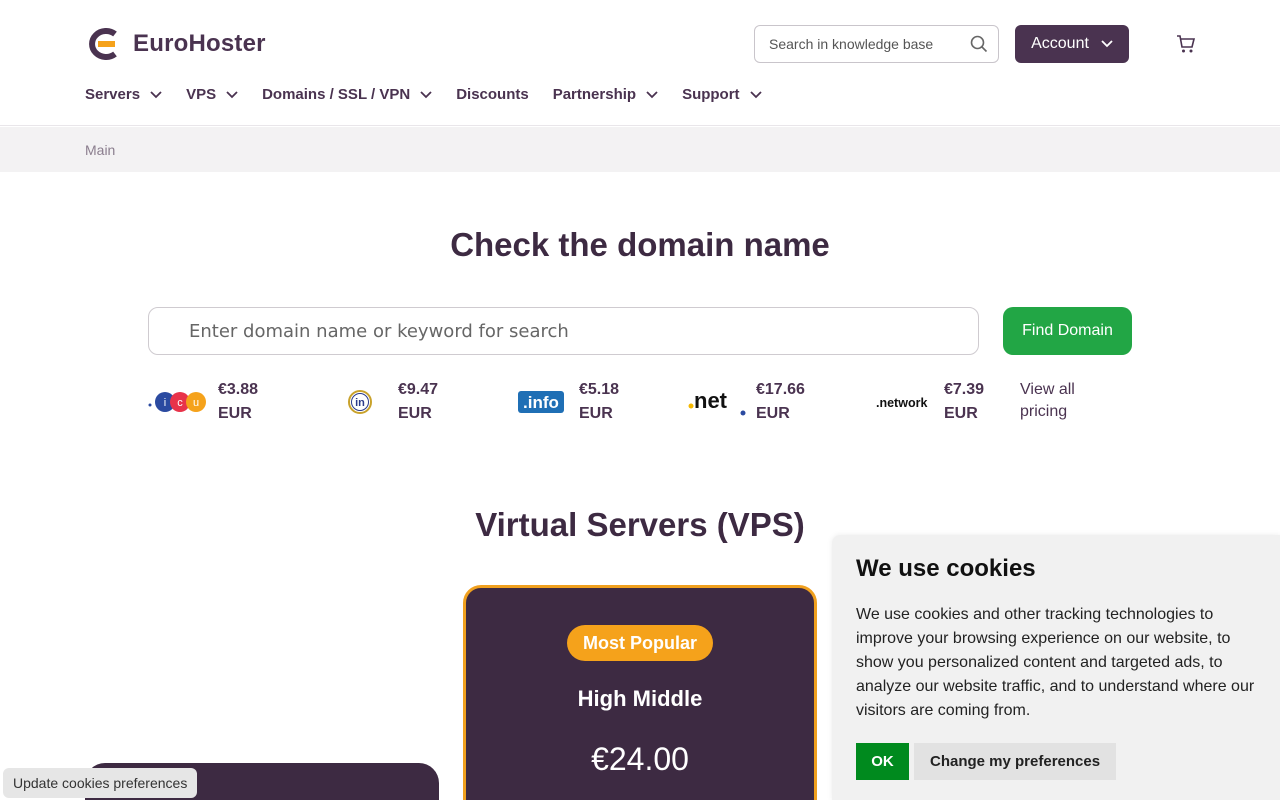 The width and height of the screenshot is (1280, 800). I want to click on svg-text: in, so click(360, 403).